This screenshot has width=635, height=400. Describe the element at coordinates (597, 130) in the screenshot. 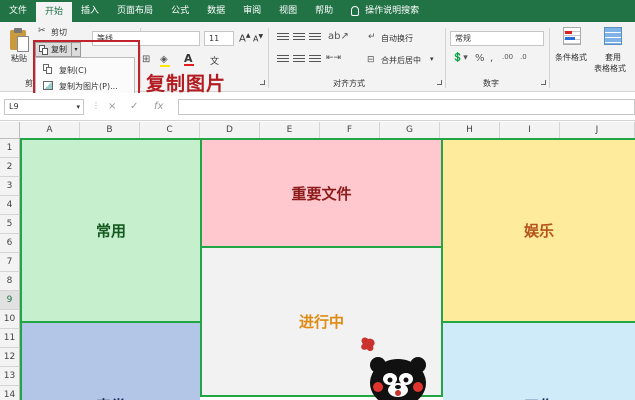

I see `column-header-j: J` at that location.